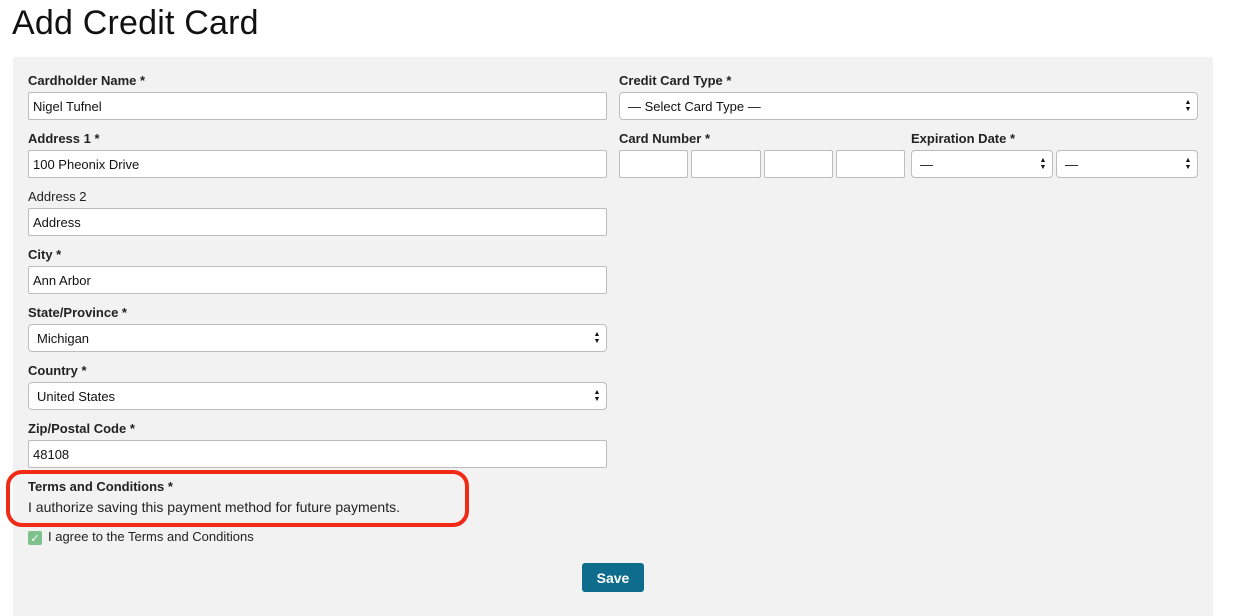 This screenshot has width=1236, height=616. Describe the element at coordinates (317, 280) in the screenshot. I see `city-input: Ann Arbor` at that location.